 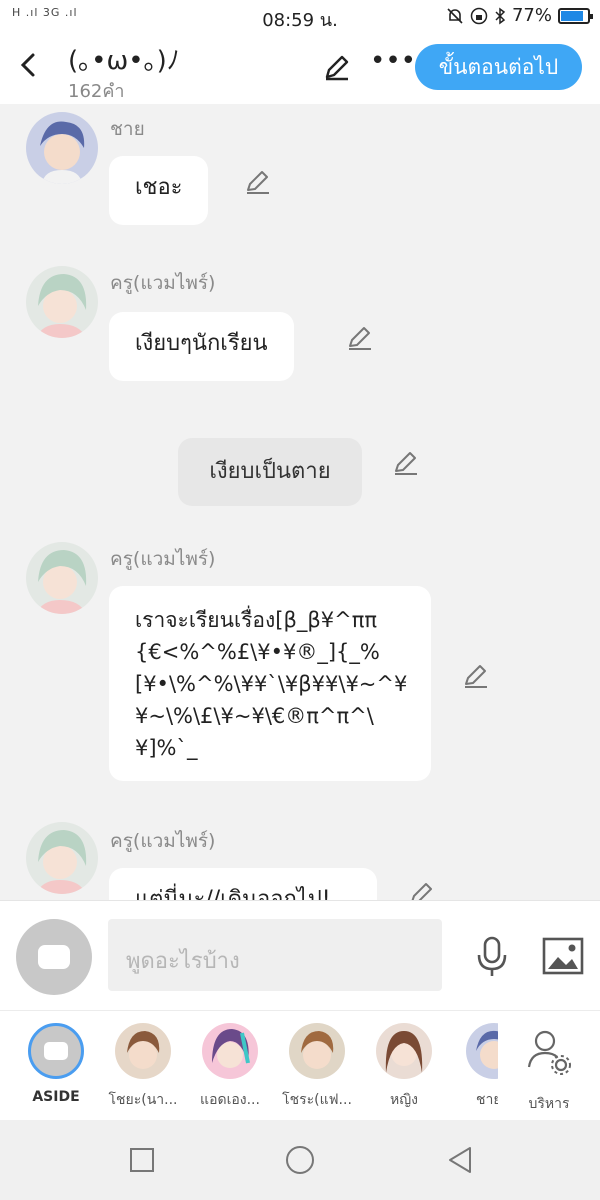 What do you see at coordinates (575, 15) in the screenshot?
I see `battery-icon` at bounding box center [575, 15].